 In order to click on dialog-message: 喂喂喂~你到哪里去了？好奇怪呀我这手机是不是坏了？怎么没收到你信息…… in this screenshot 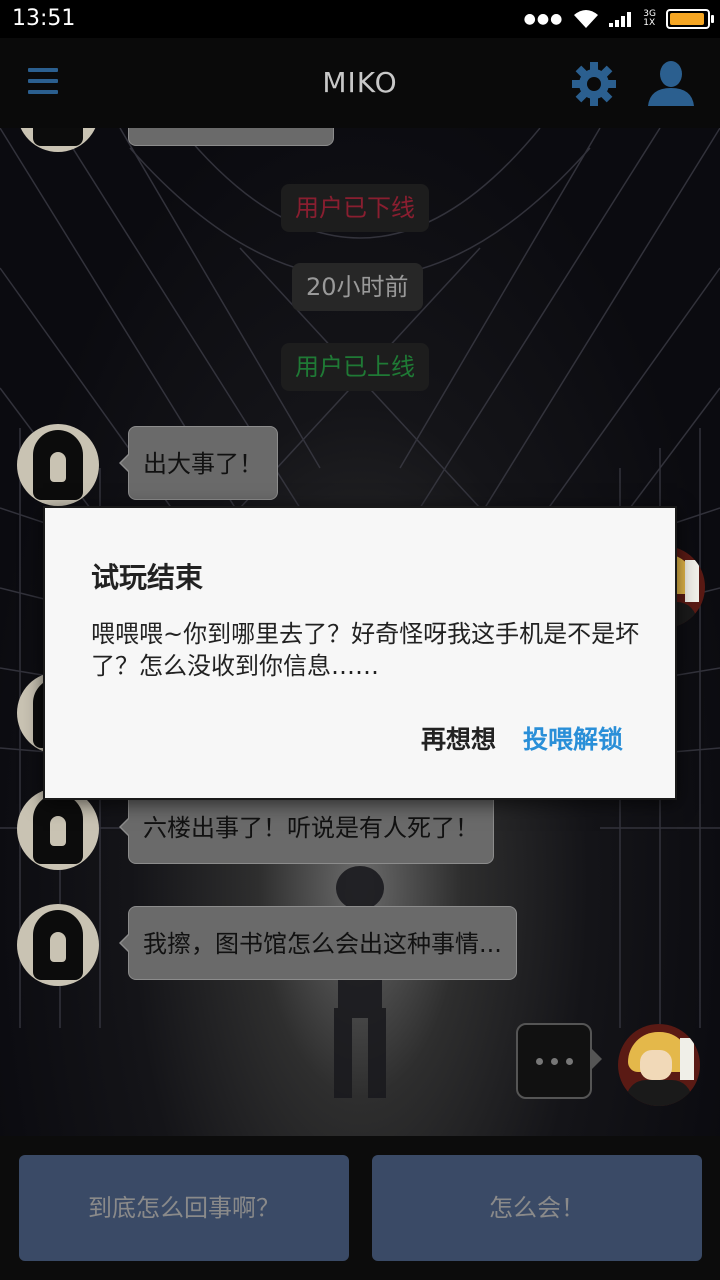, I will do `click(365, 650)`.